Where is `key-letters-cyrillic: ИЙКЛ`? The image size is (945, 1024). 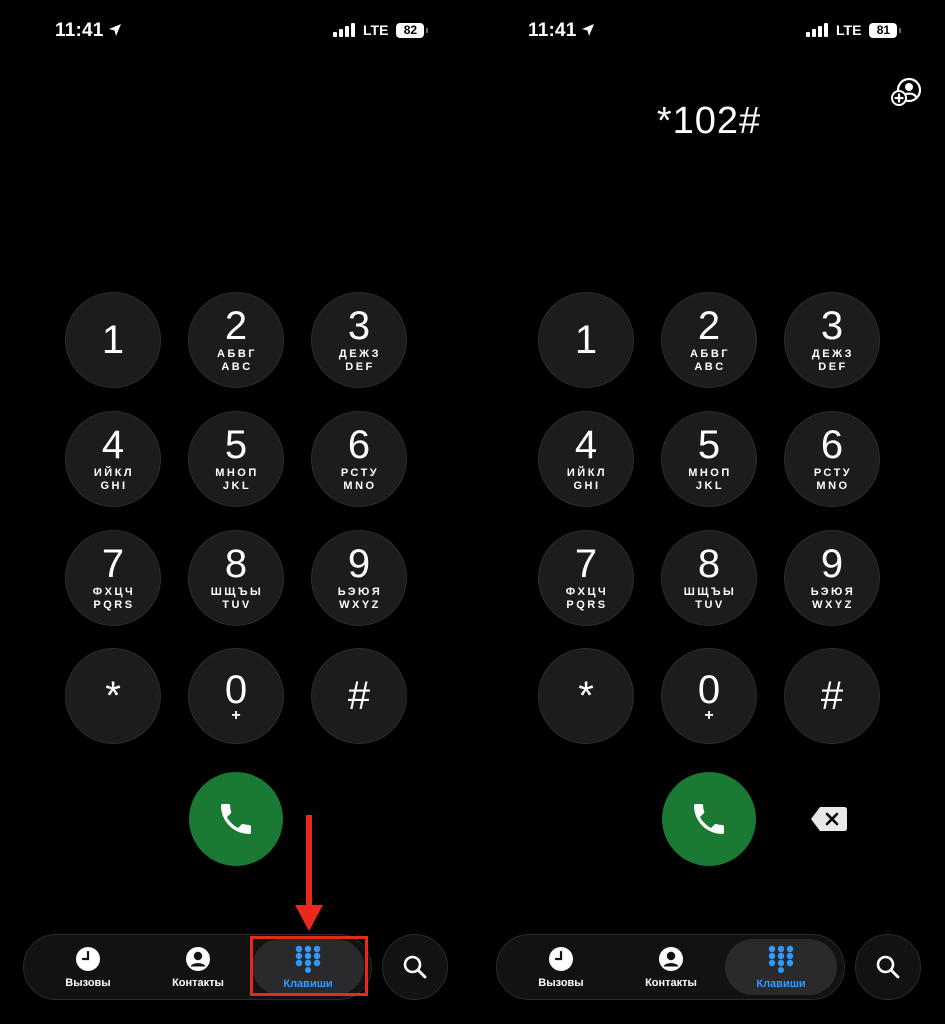 key-letters-cyrillic: ИЙКЛ is located at coordinates (114, 473).